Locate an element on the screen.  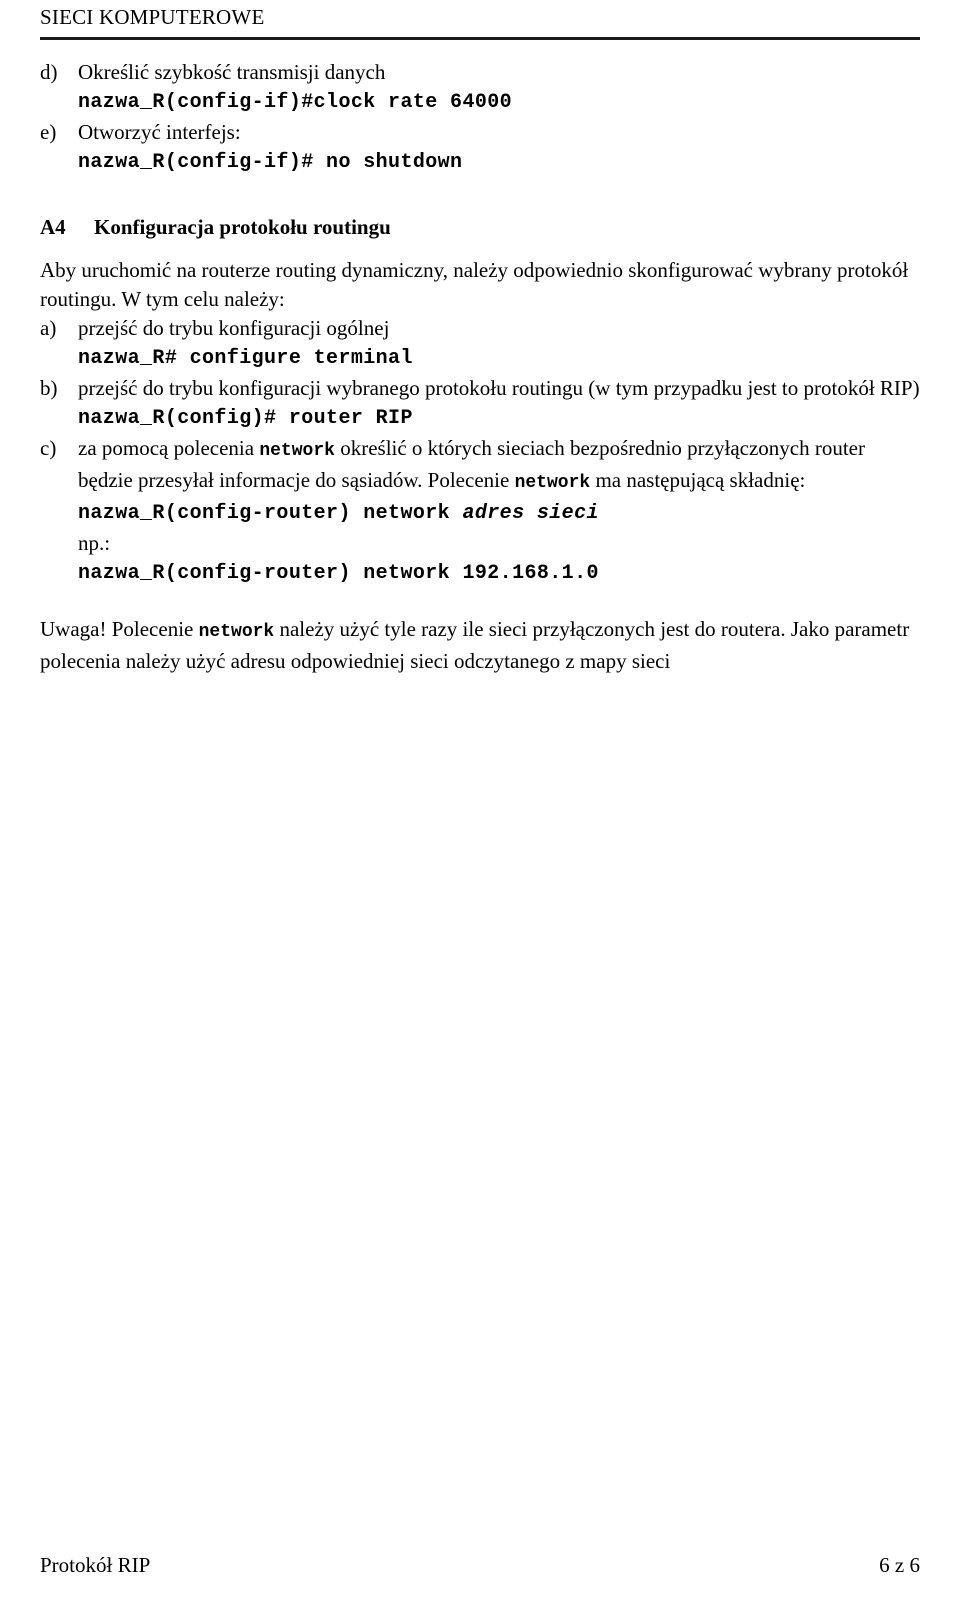
section-heading: A4 Konfiguracja protokołu routingu is located at coordinates (480, 227).